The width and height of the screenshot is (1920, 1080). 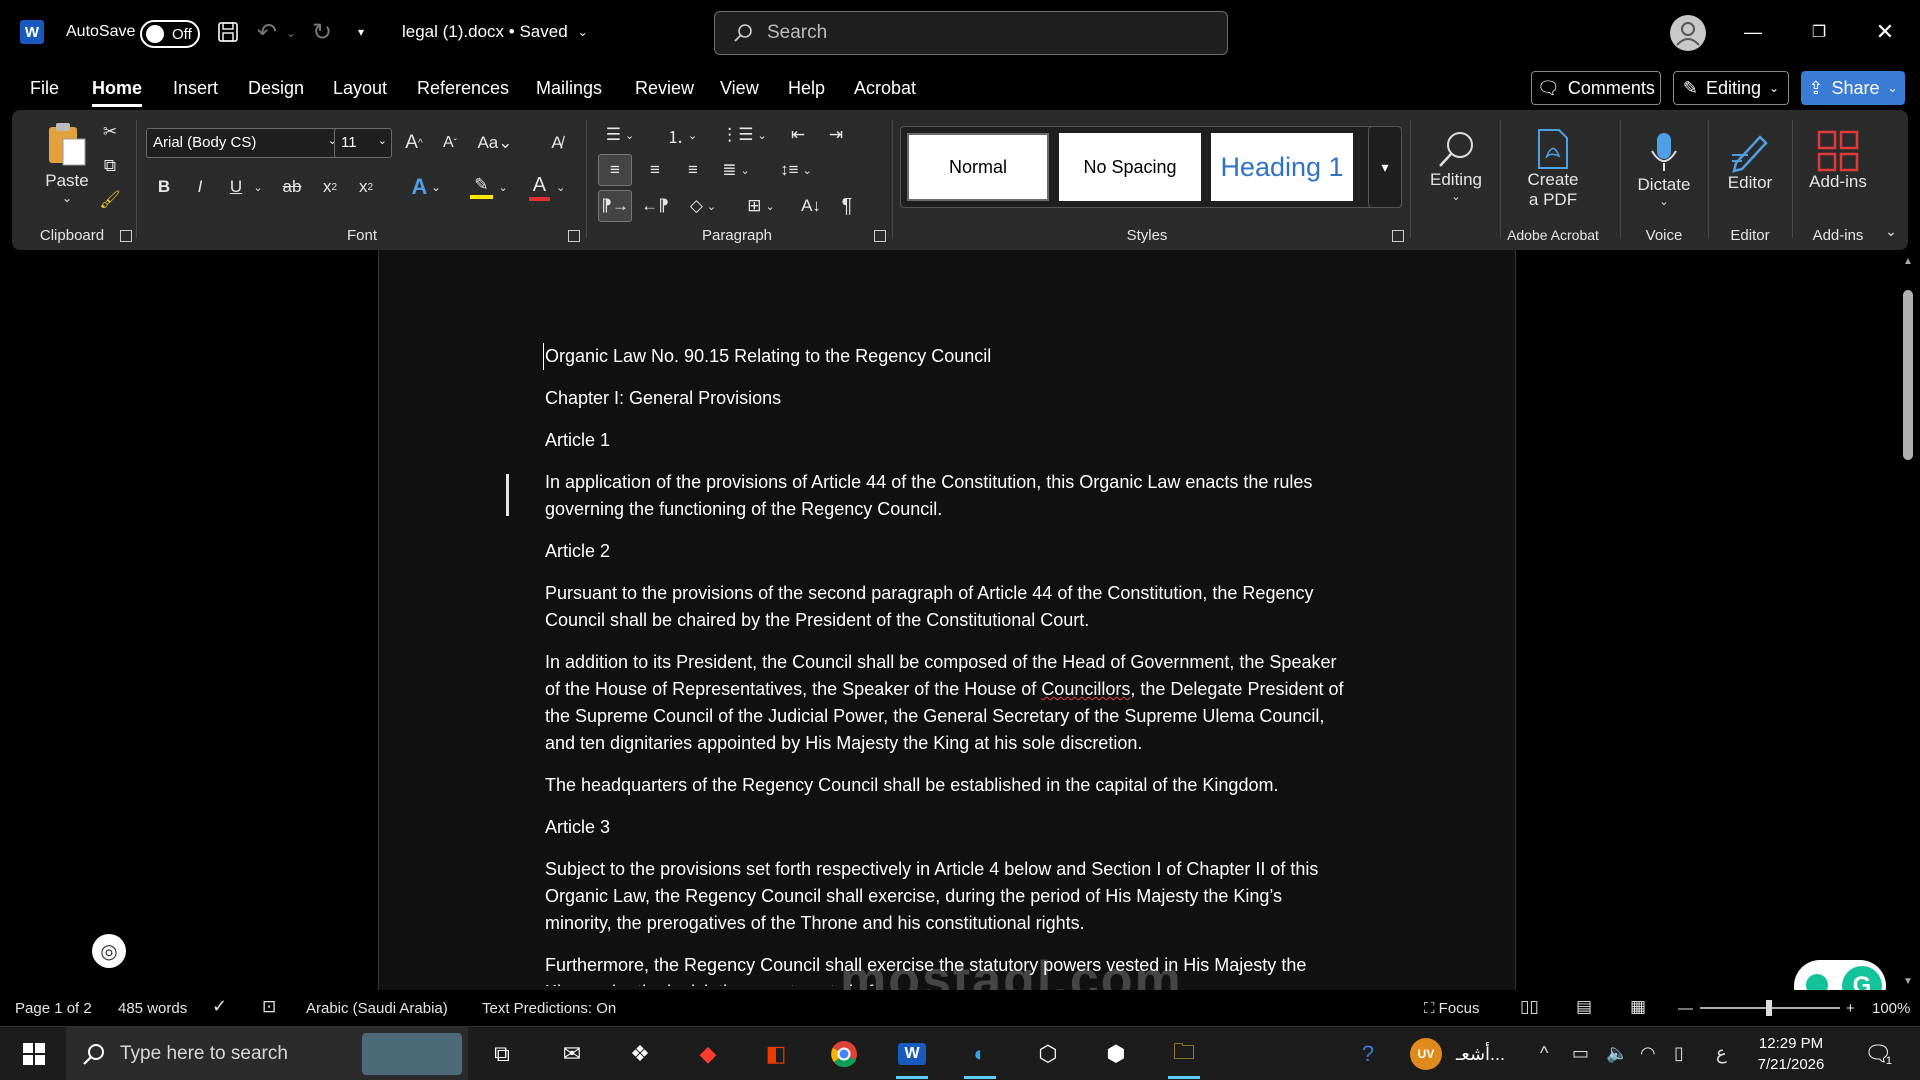 What do you see at coordinates (640, 1054) in the screenshot?
I see `dropbox-icon: ❖` at bounding box center [640, 1054].